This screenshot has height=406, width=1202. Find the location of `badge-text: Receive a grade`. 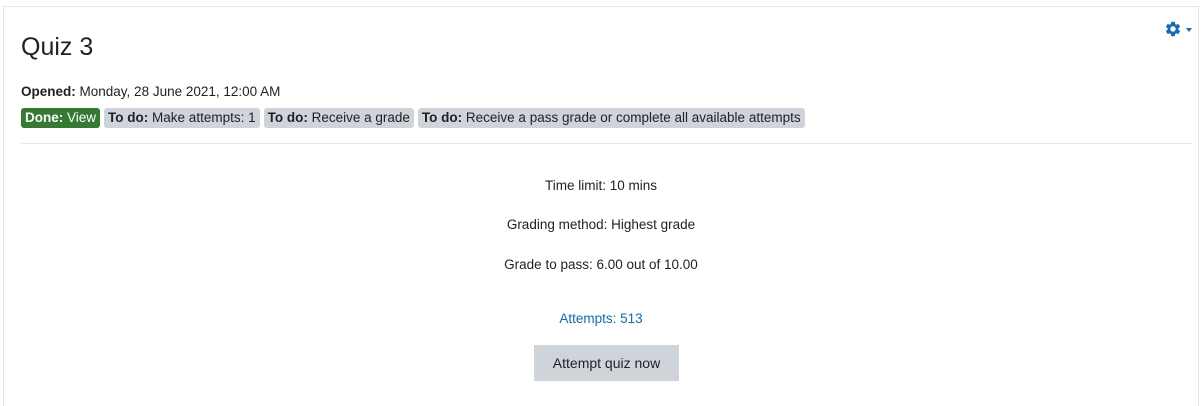

badge-text: Receive a grade is located at coordinates (360, 117).